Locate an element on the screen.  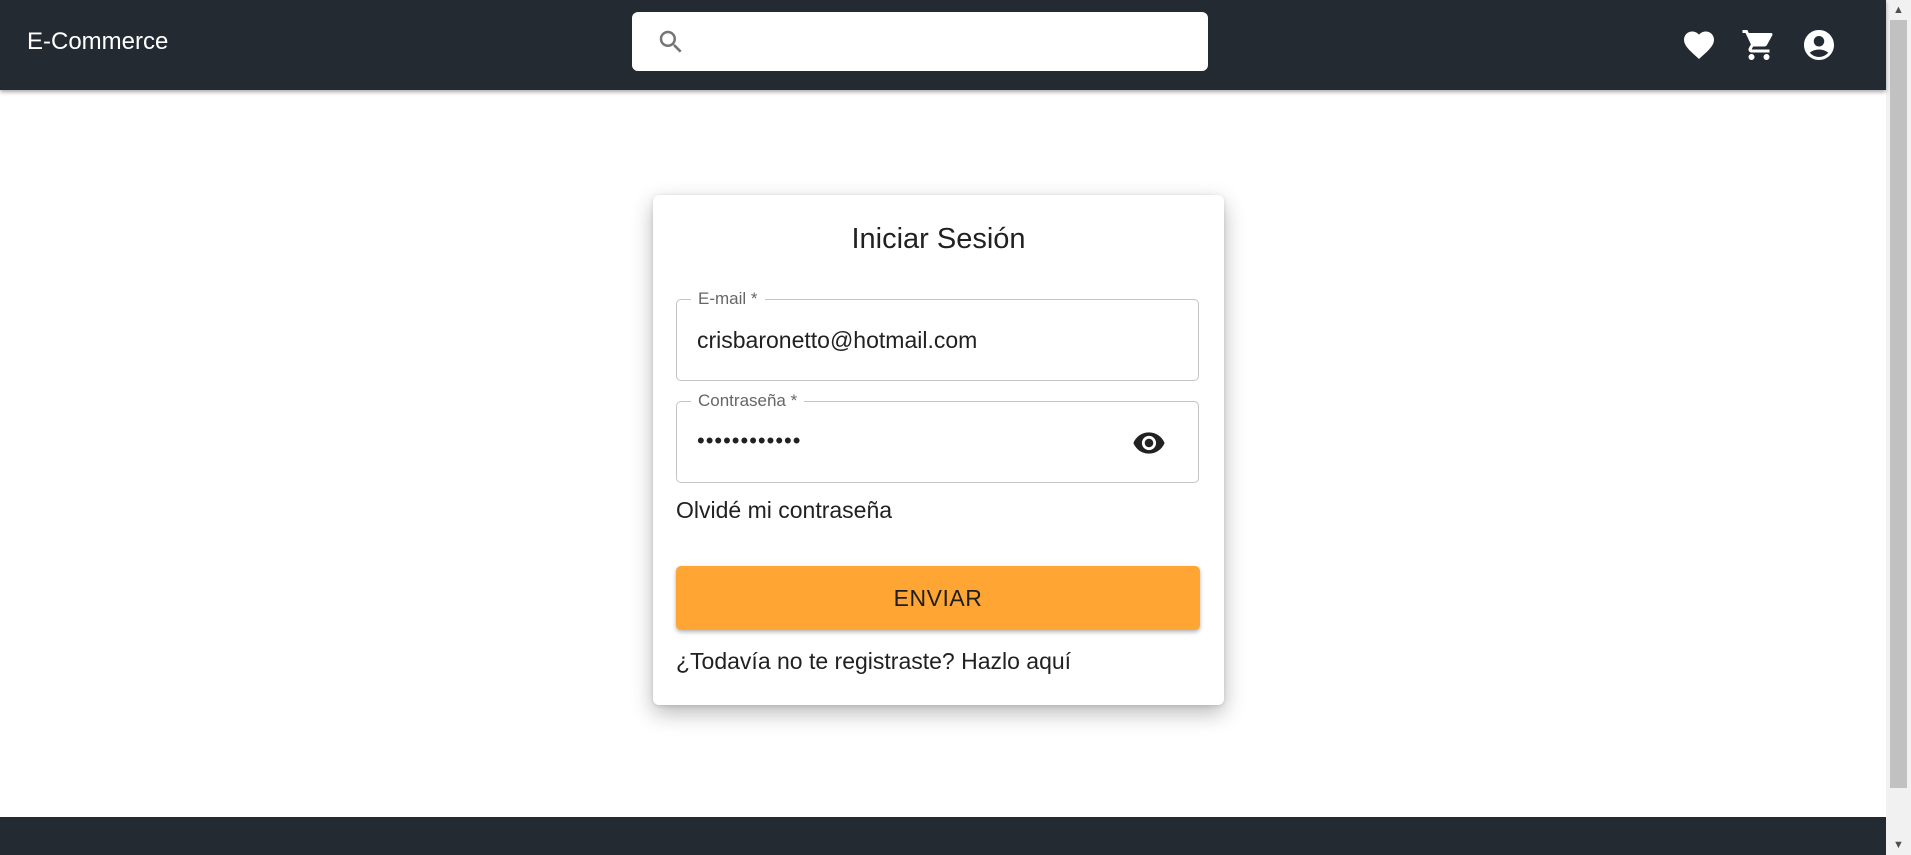
password-input: •••••••••••• is located at coordinates (749, 441).